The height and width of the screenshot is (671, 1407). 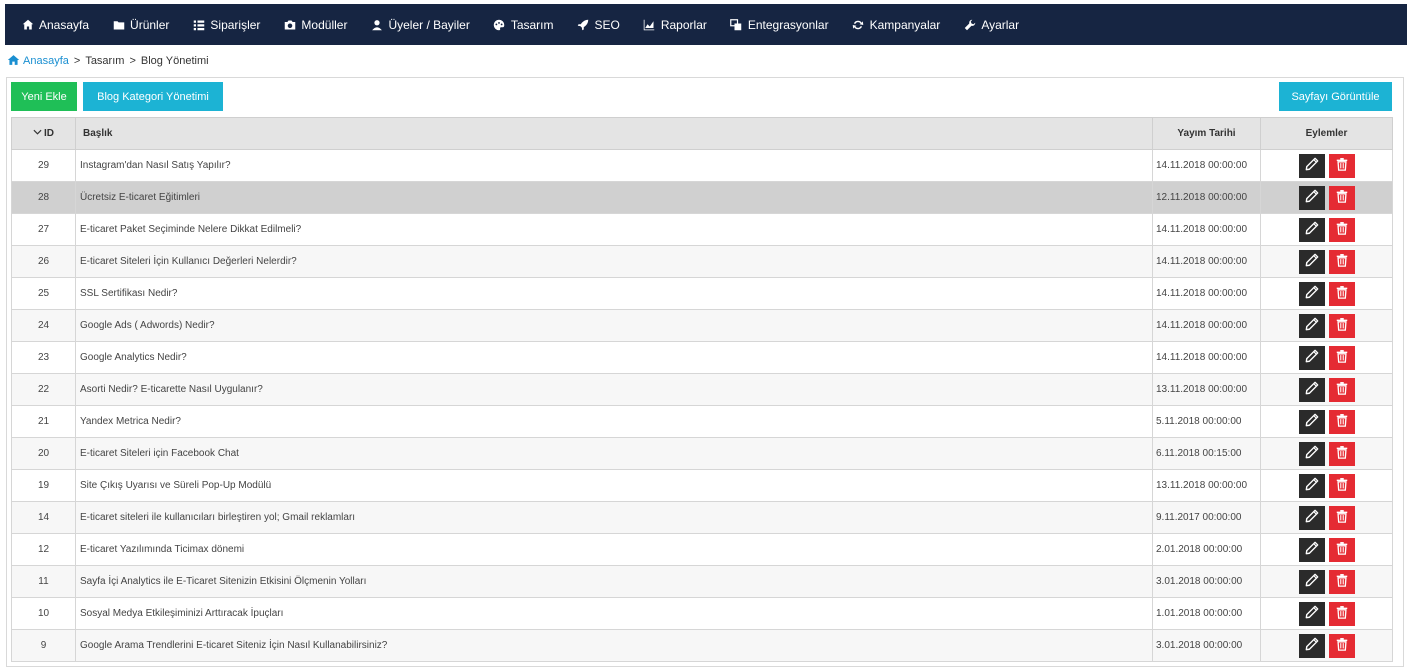 What do you see at coordinates (153, 96) in the screenshot?
I see `blog-category-button: Blog Kategori Yönetimi` at bounding box center [153, 96].